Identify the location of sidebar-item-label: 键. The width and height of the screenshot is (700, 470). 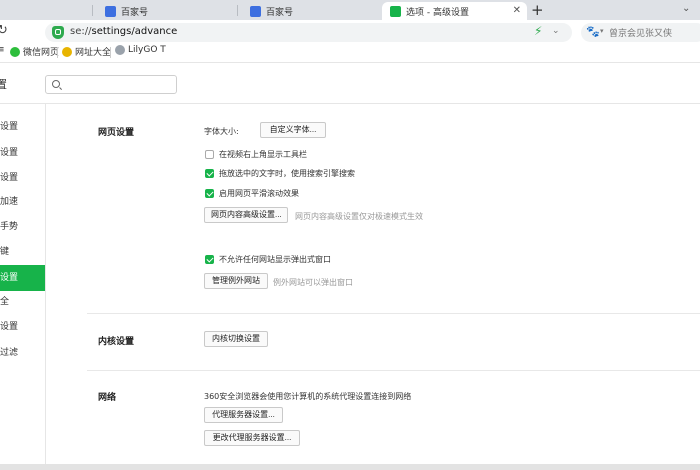
(5, 252).